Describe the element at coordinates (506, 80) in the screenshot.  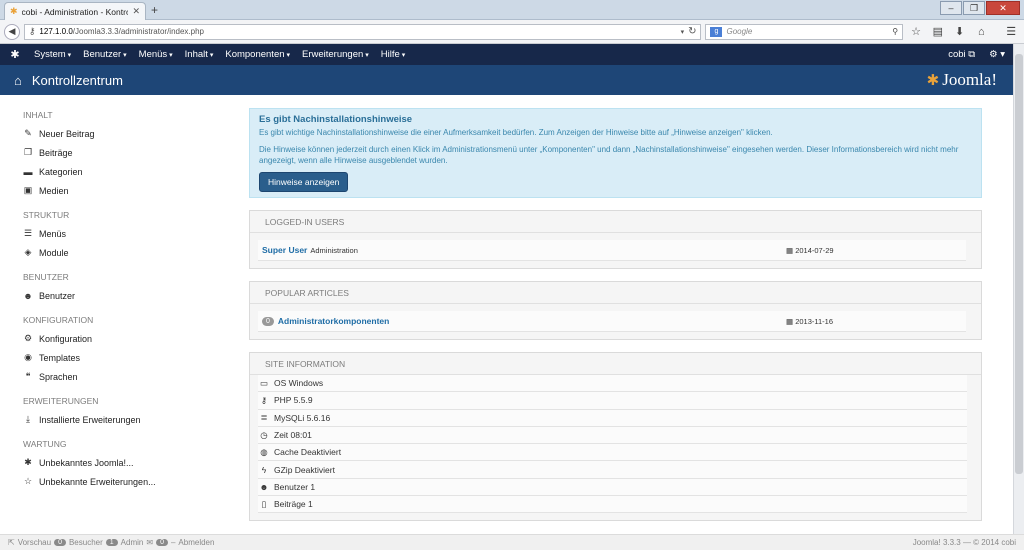
I see `page-header: ⌂ Kontrollzentrum ✱ Joomla!` at that location.